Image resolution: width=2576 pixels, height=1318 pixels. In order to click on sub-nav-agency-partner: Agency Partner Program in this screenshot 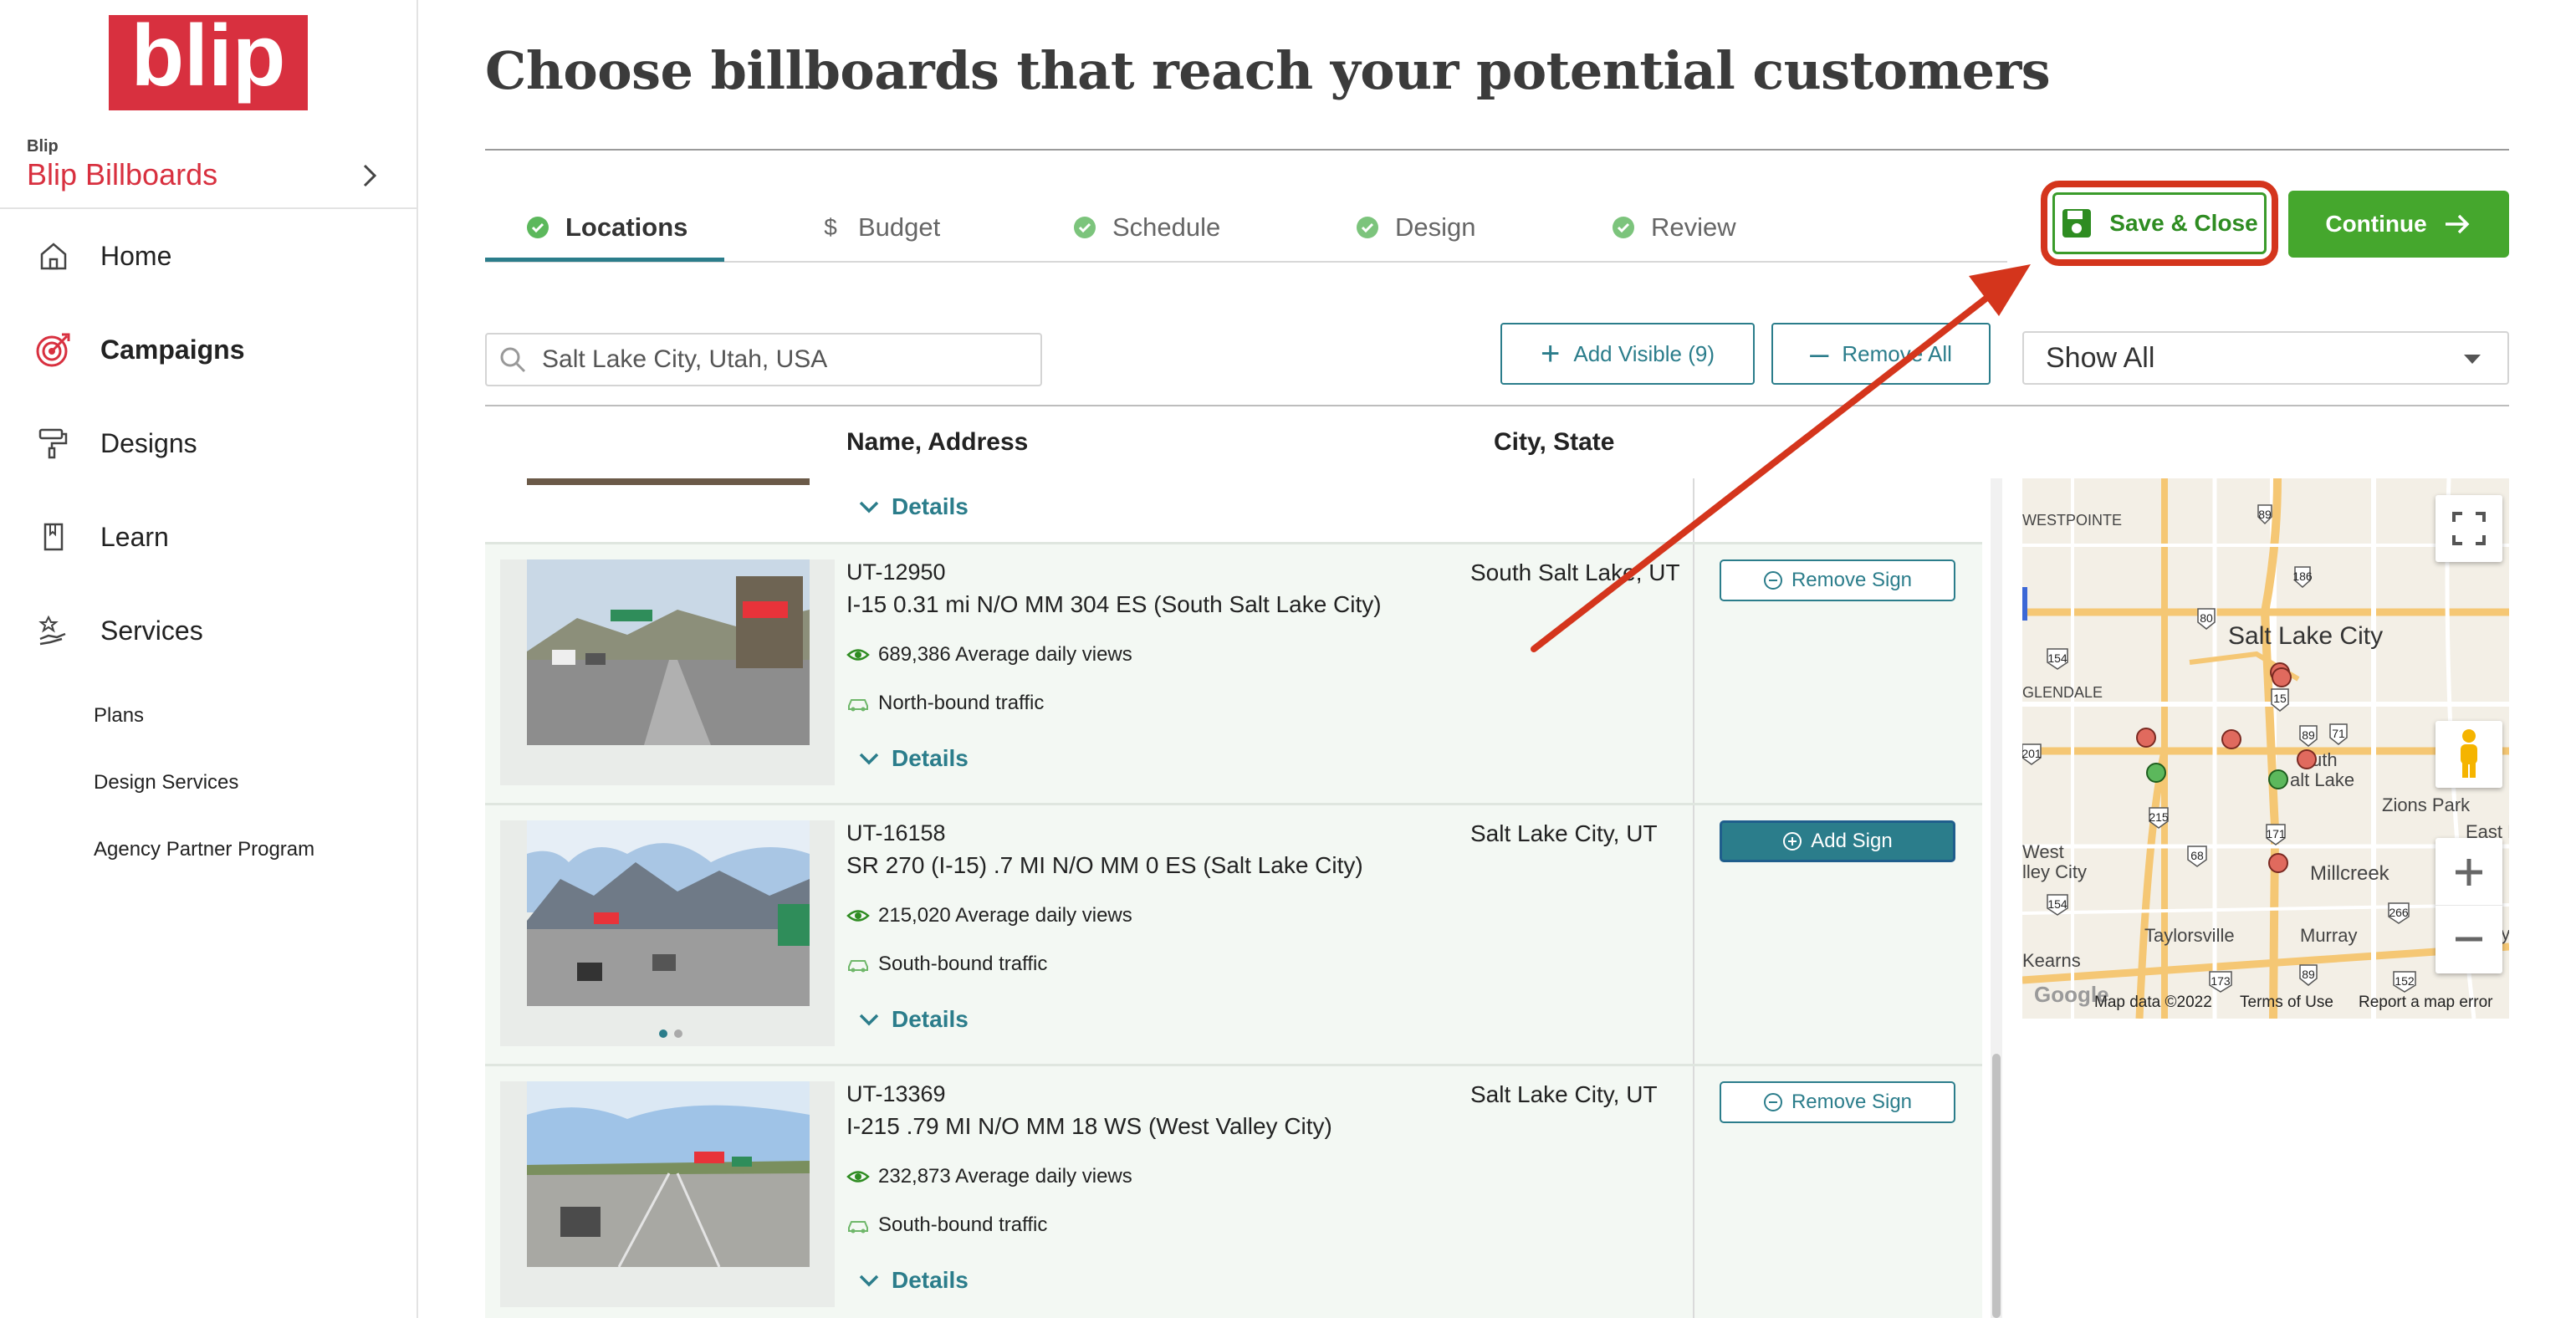, I will do `click(204, 849)`.